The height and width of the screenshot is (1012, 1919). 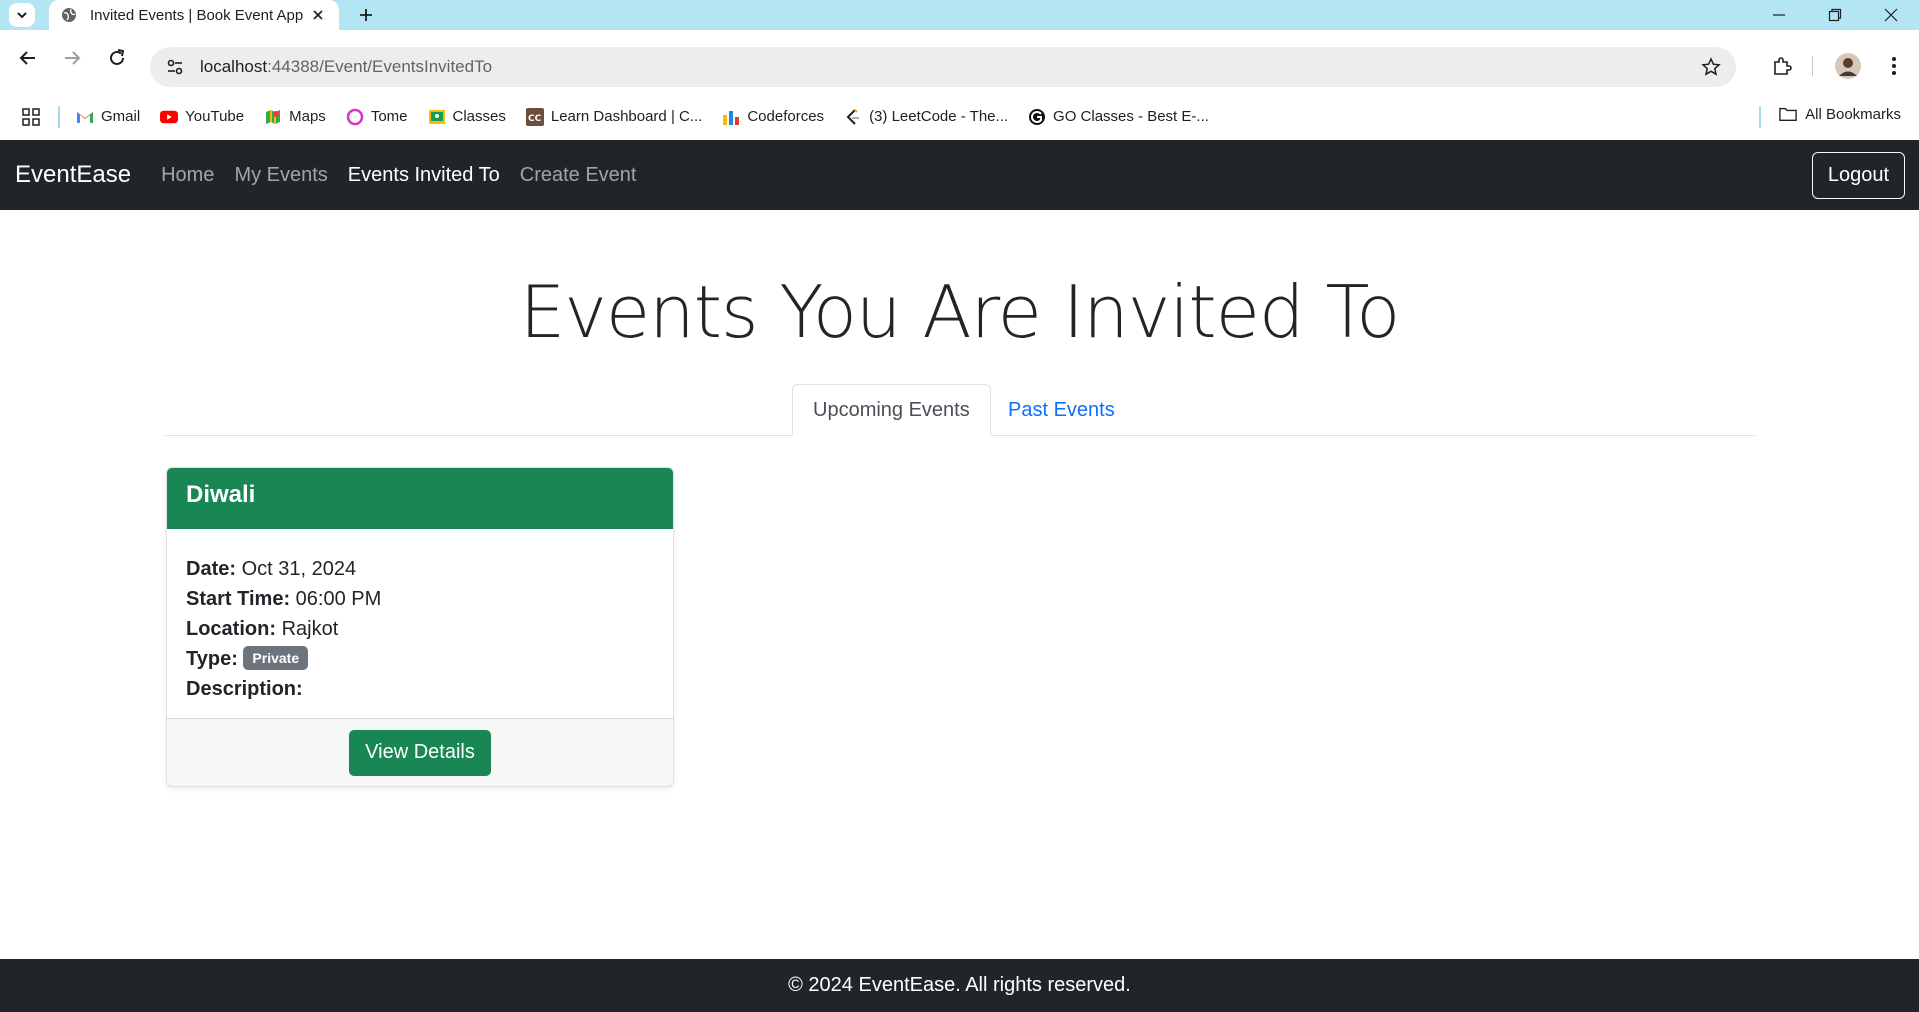 I want to click on leetcode-icon, so click(x=853, y=117).